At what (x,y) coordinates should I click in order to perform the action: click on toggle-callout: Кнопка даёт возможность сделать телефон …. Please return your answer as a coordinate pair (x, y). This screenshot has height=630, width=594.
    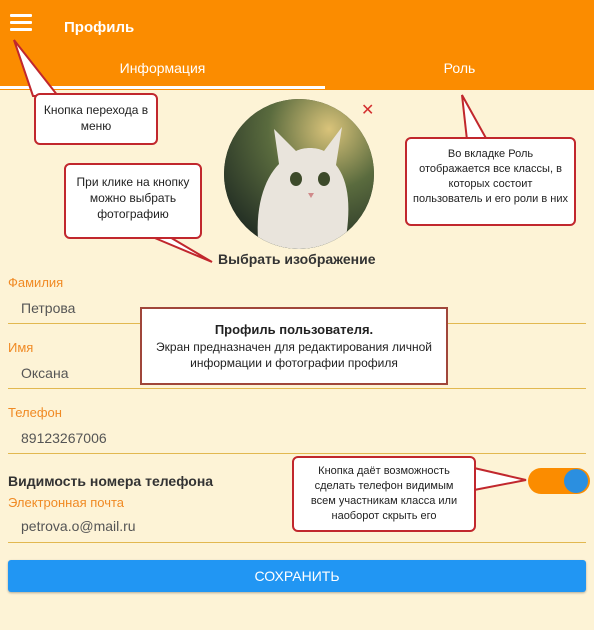
    Looking at the image, I should click on (384, 494).